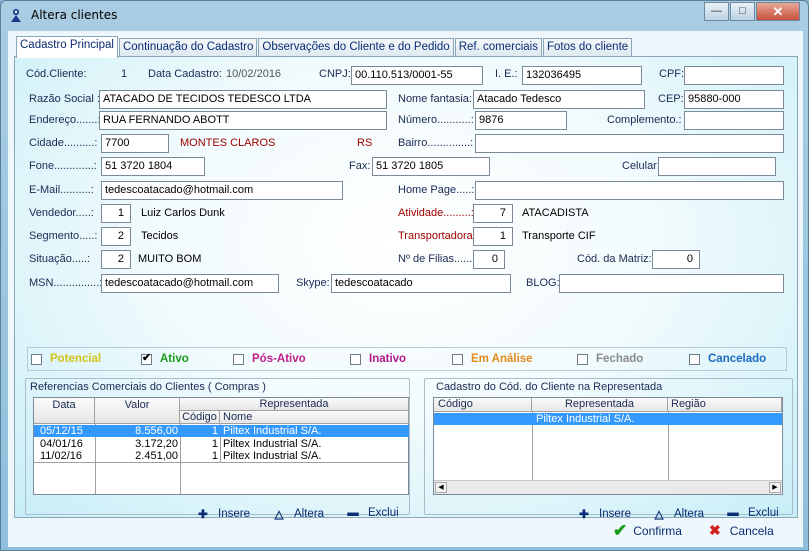  I want to click on checkbox-label: Ativo, so click(174, 359).